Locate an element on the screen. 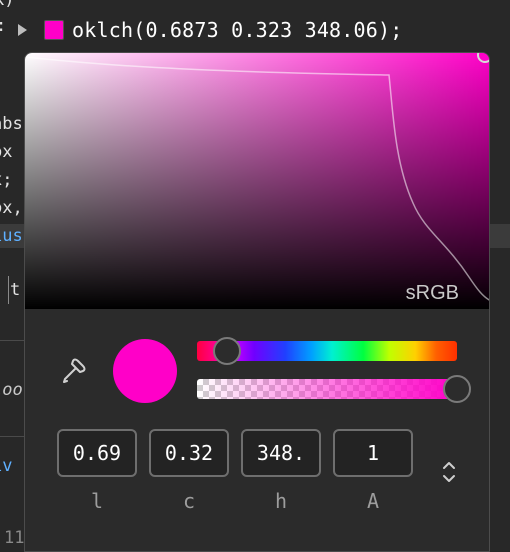 Image resolution: width=510 pixels, height=552 pixels. line-gutter-mark: : is located at coordinates (3, 26).